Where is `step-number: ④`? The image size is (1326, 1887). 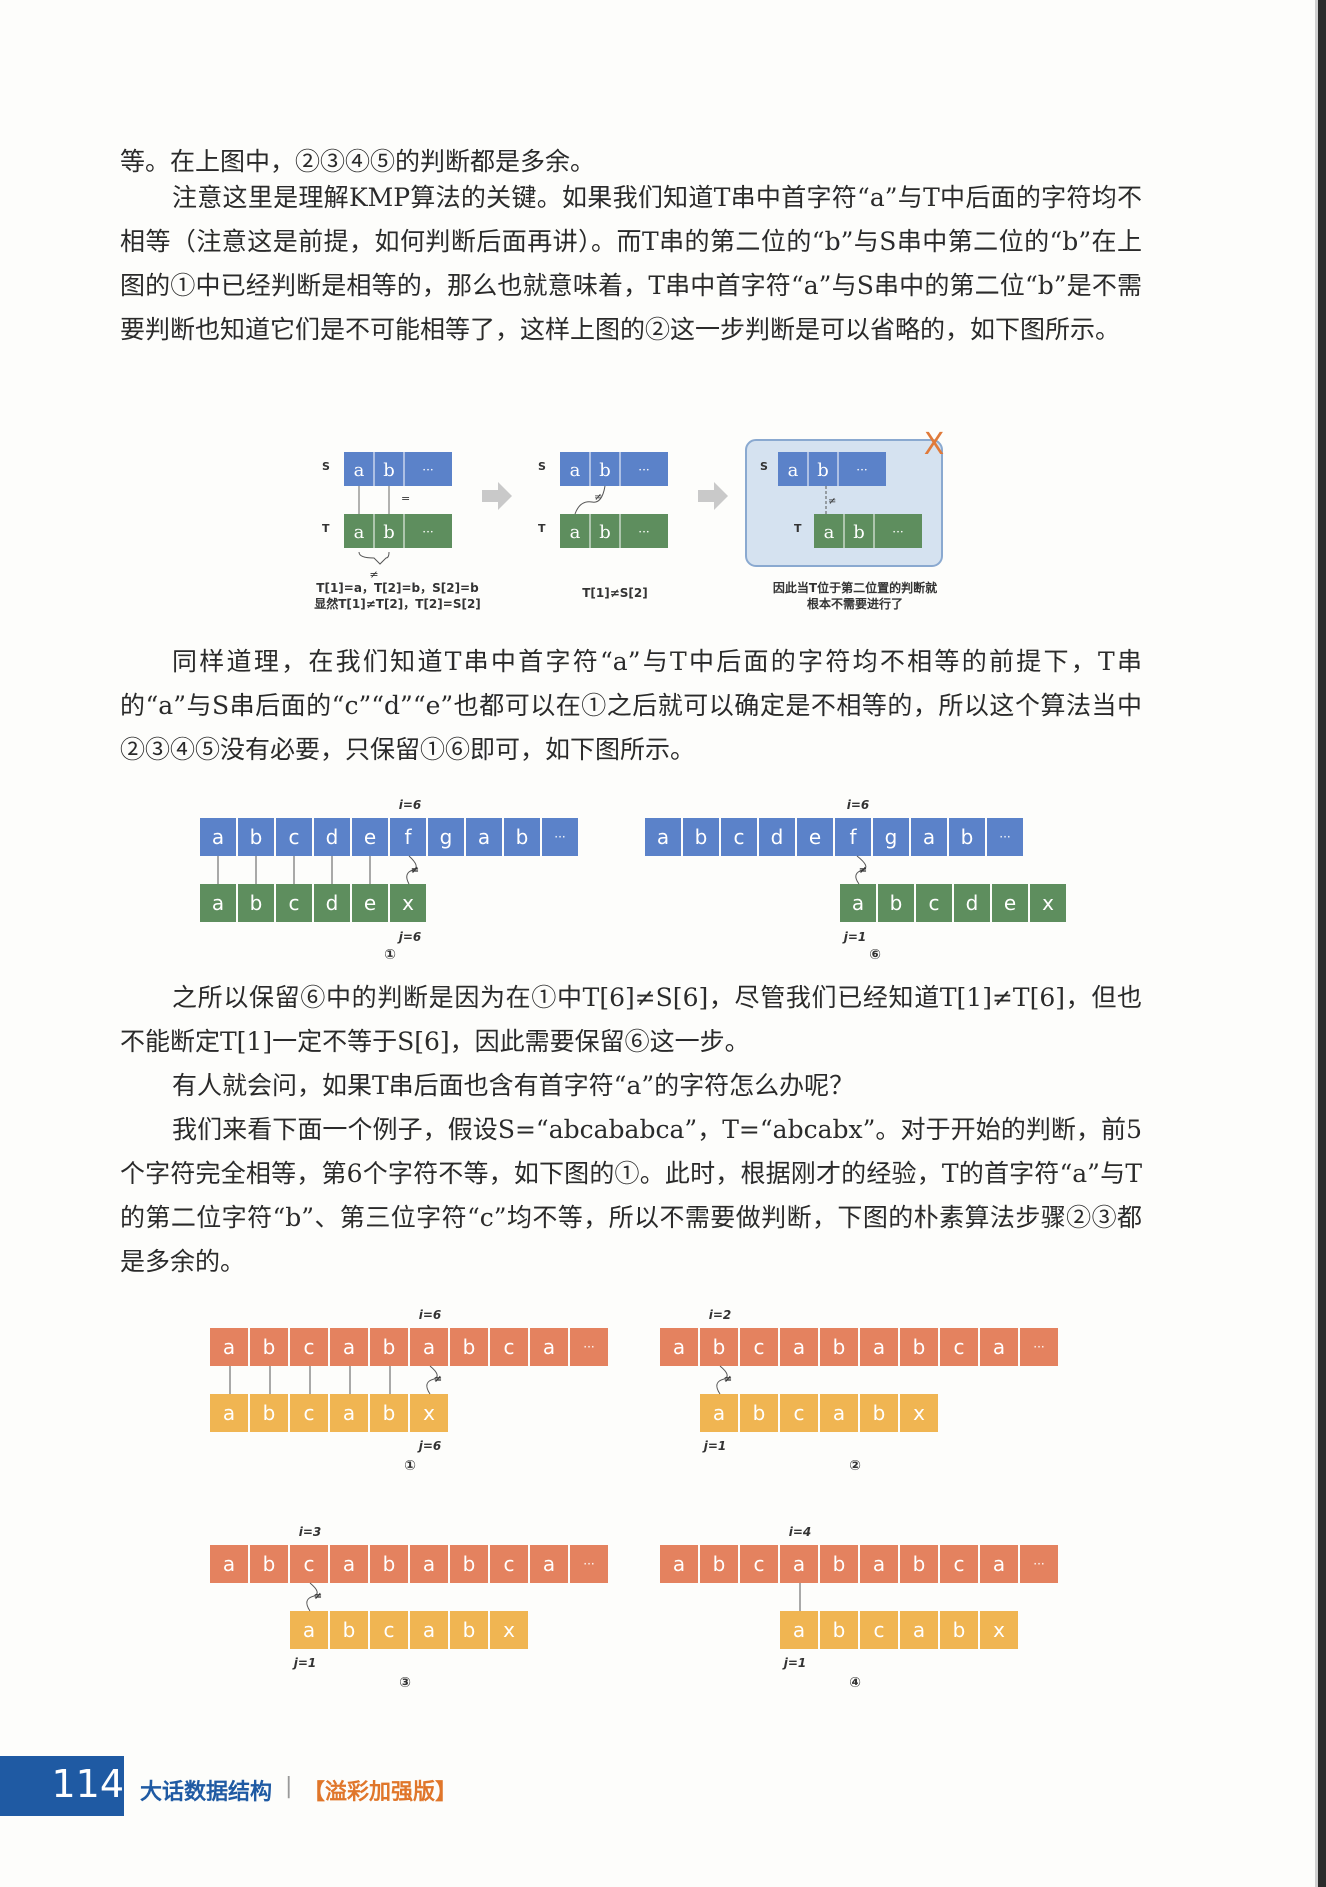 step-number: ④ is located at coordinates (855, 1683).